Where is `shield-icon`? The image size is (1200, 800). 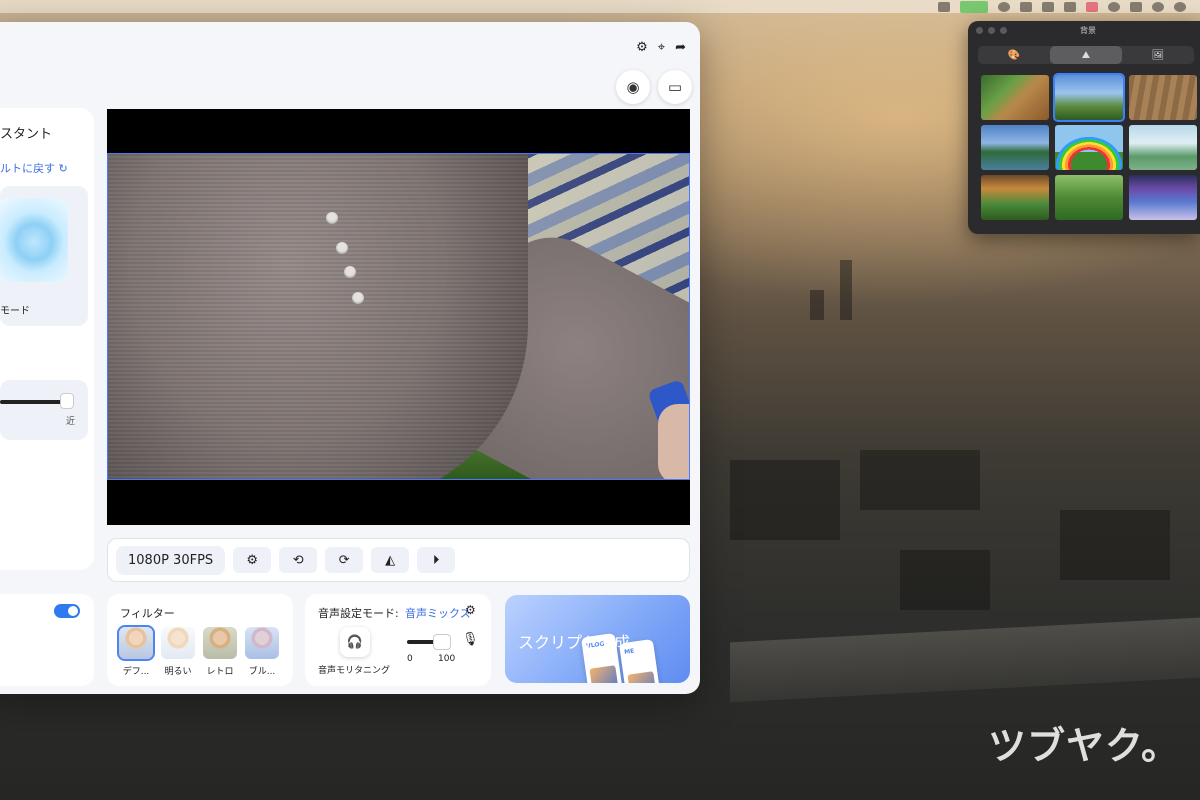
shield-icon is located at coordinates (1048, 6).